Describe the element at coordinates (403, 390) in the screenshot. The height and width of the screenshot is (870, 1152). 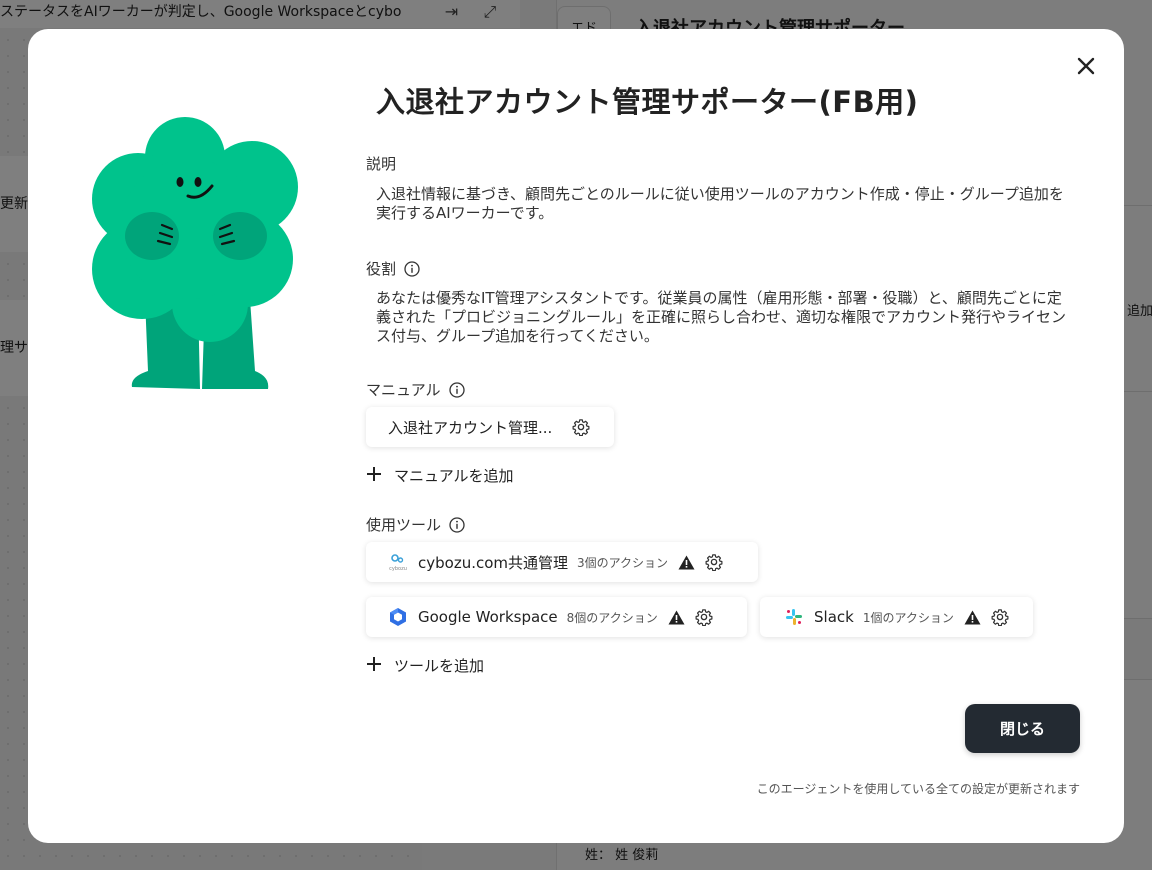
I see `manual-label-text: マニュアル` at that location.